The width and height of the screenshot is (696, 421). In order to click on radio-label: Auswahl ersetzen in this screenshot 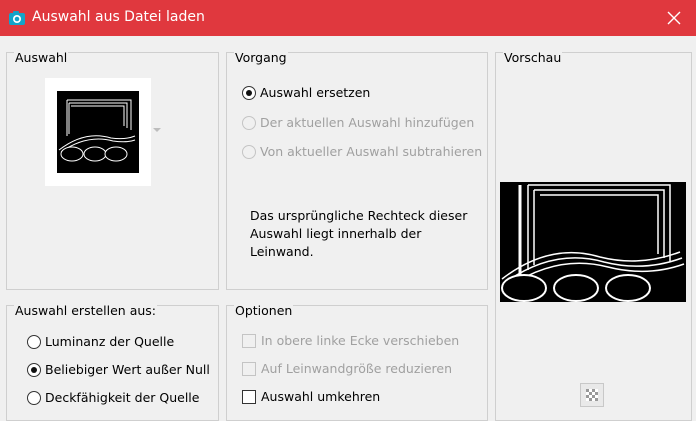, I will do `click(315, 92)`.